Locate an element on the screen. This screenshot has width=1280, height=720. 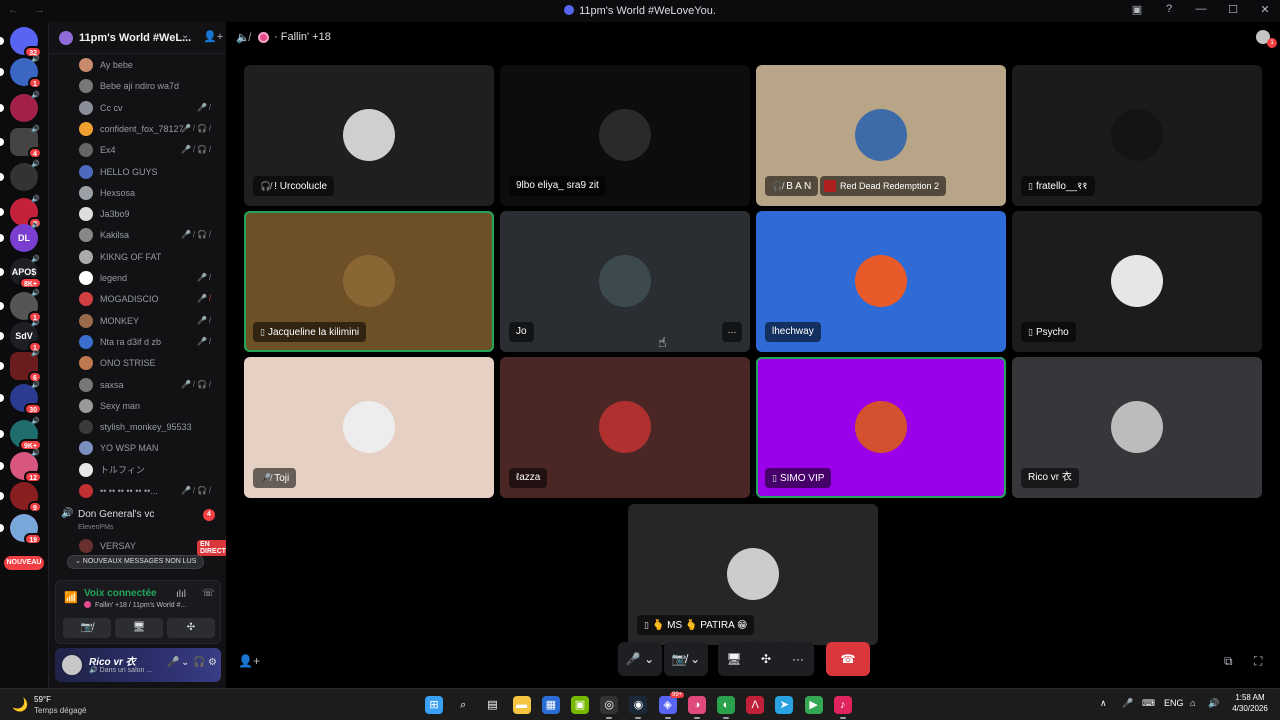
server-icon: 9 is located at coordinates (21, 497).